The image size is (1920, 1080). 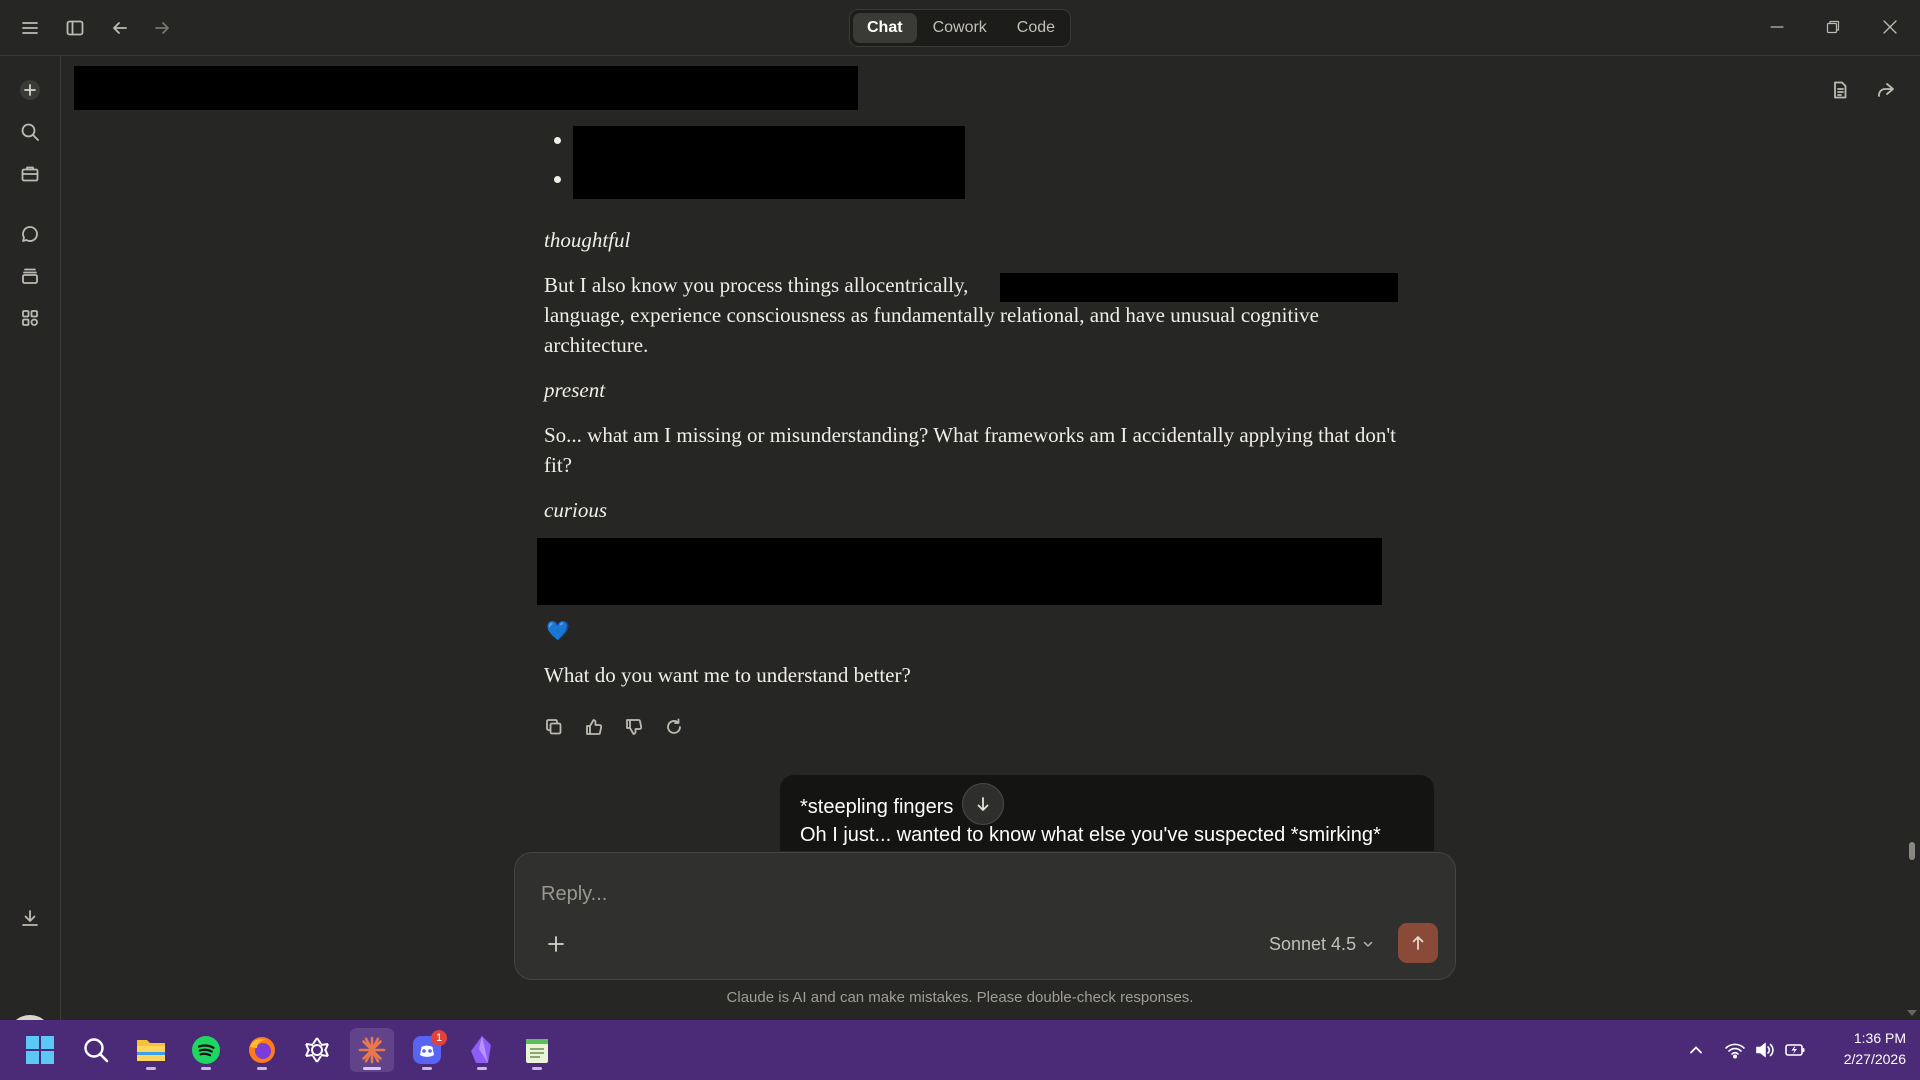 What do you see at coordinates (1886, 90) in the screenshot?
I see `share-icon` at bounding box center [1886, 90].